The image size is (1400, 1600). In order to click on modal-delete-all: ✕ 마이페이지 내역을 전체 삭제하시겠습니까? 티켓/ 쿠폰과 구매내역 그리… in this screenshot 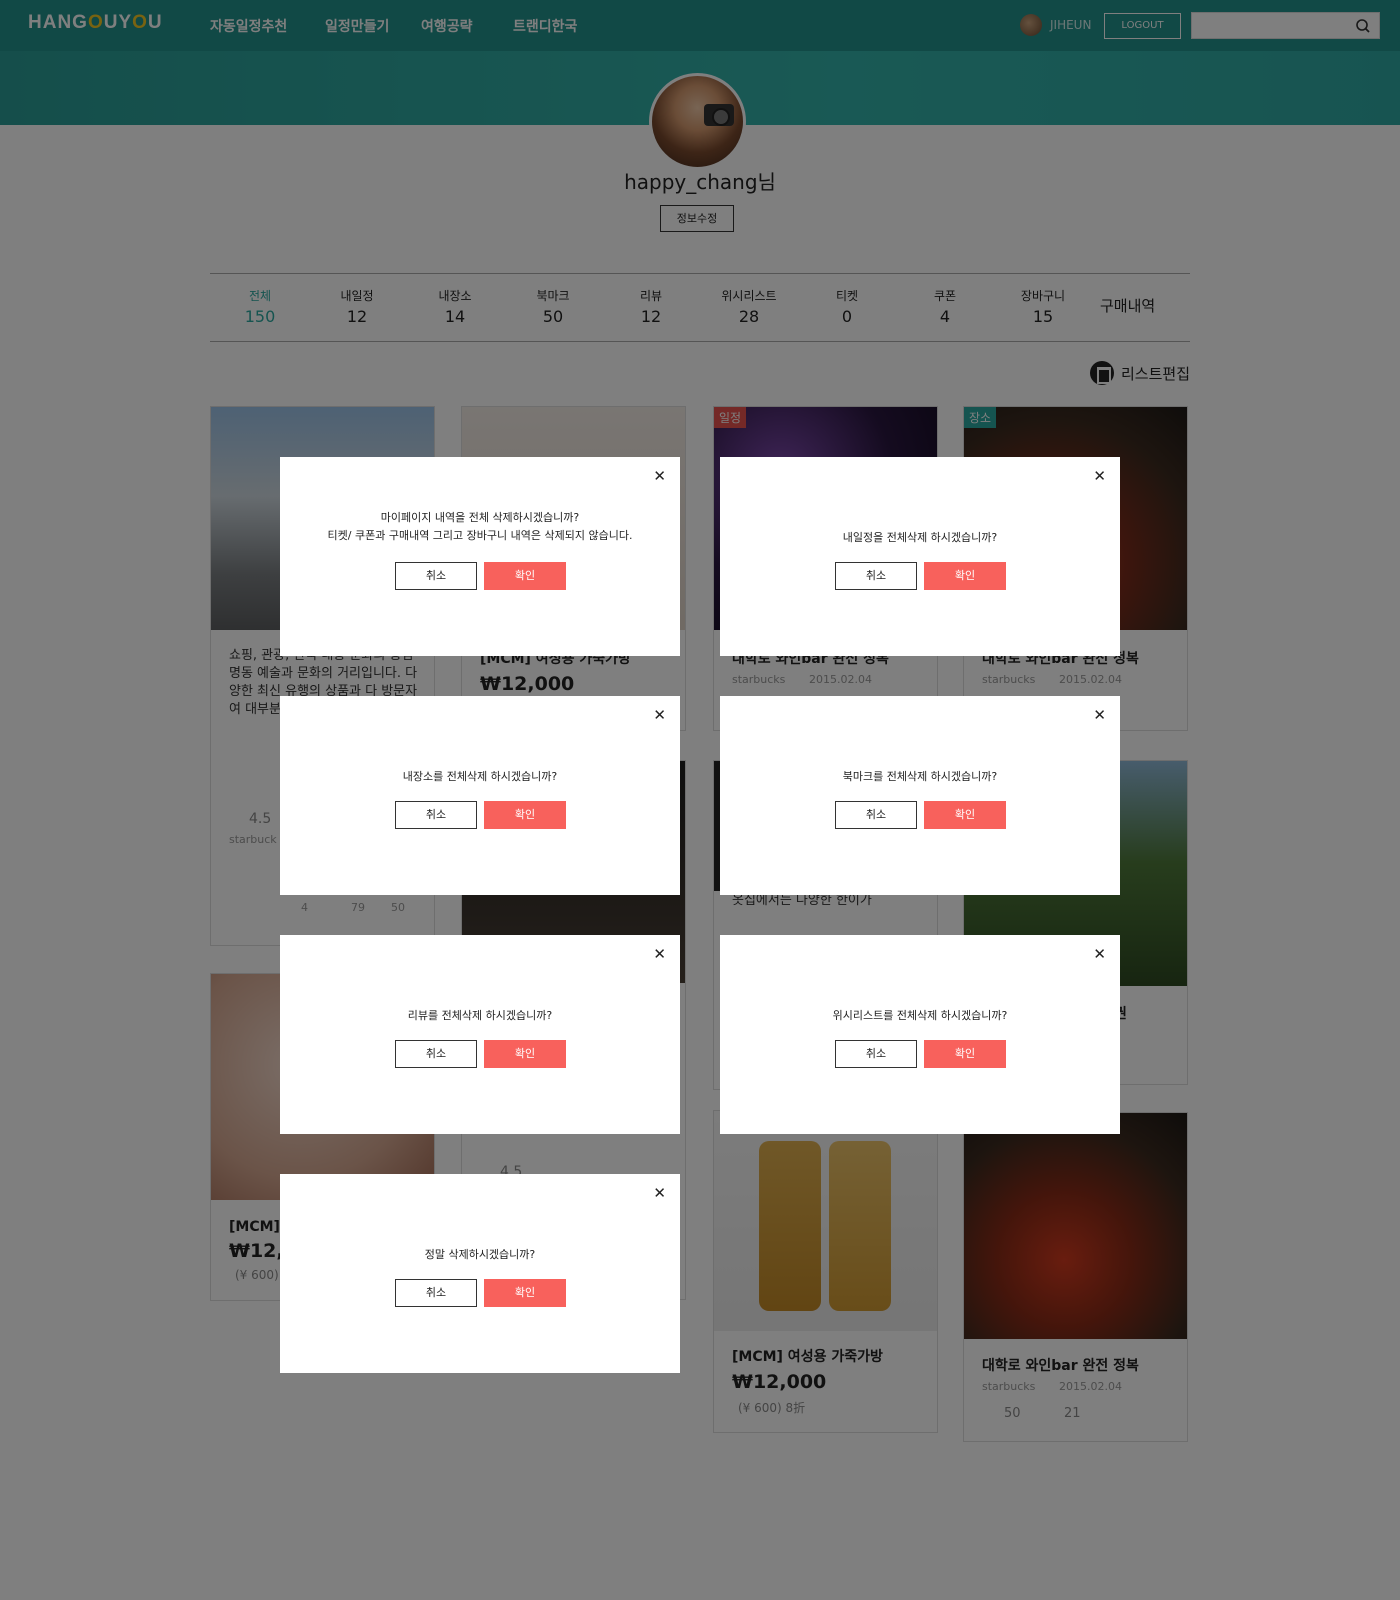, I will do `click(480, 556)`.